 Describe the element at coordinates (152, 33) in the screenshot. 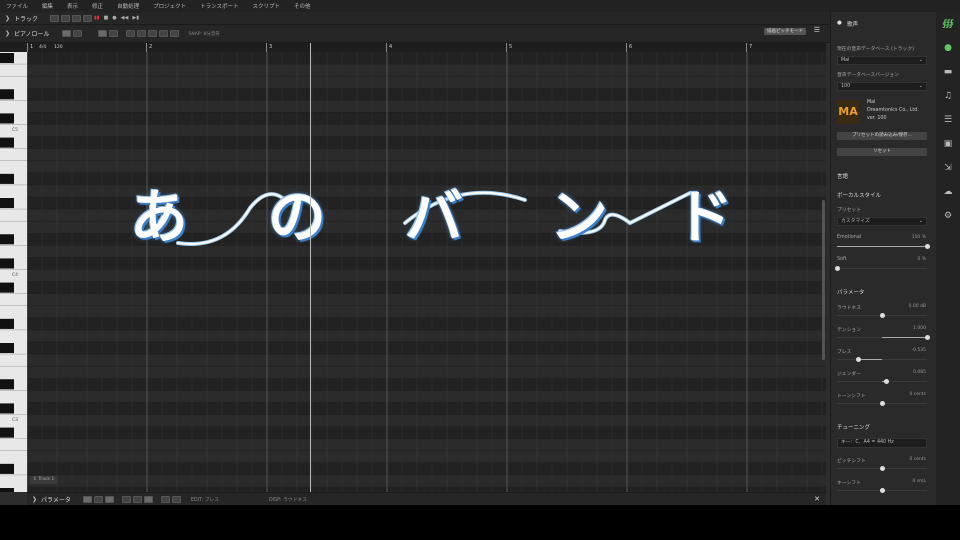

I see `block-tool-button` at that location.